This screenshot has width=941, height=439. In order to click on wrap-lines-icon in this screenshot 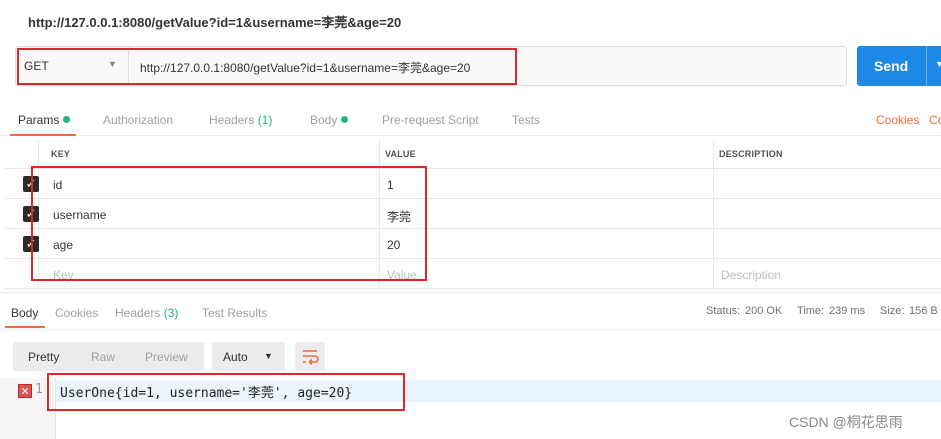, I will do `click(311, 358)`.